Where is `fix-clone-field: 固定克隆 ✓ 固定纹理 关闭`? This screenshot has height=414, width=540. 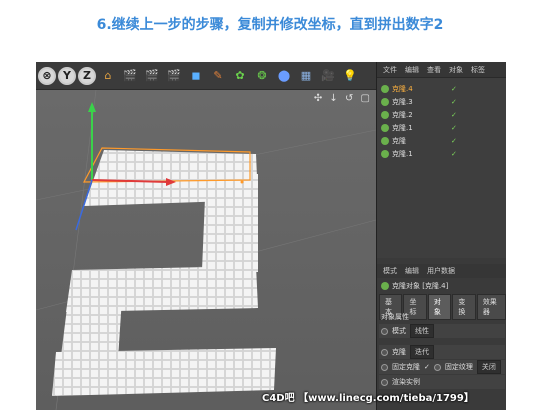
fix-clone-field: 固定克隆 ✓ 固定纹理 关闭 is located at coordinates (442, 367).